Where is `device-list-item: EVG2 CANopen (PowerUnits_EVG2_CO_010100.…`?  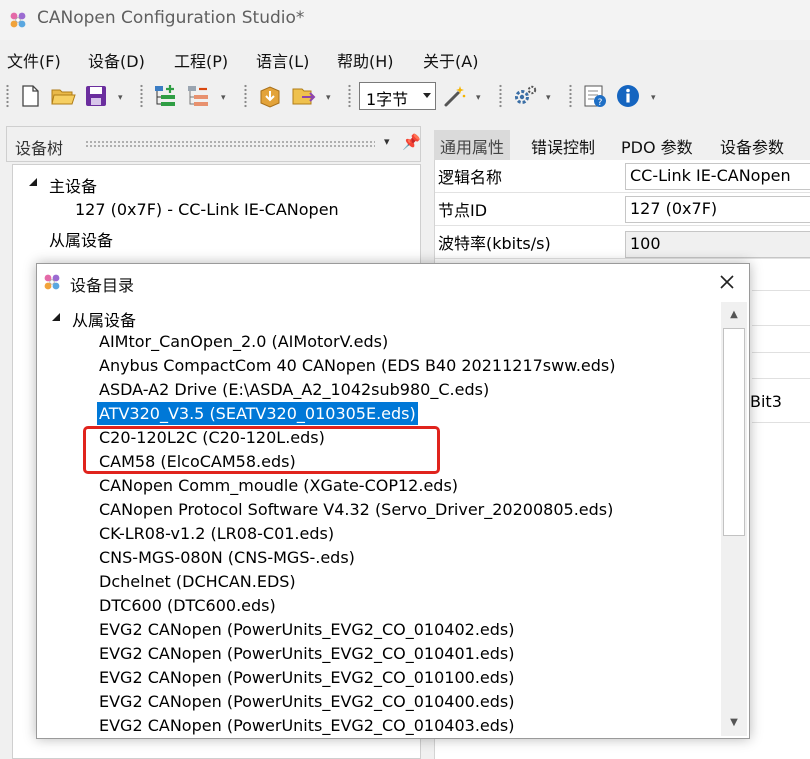 device-list-item: EVG2 CANopen (PowerUnits_EVG2_CO_010100.… is located at coordinates (306, 677).